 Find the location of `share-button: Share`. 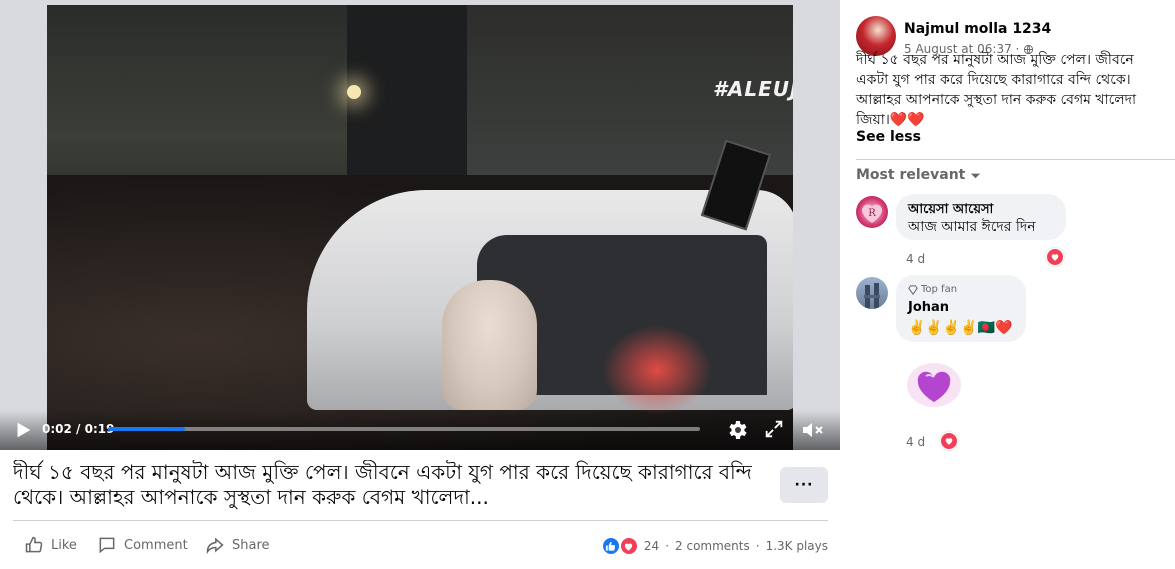

share-button: Share is located at coordinates (237, 545).